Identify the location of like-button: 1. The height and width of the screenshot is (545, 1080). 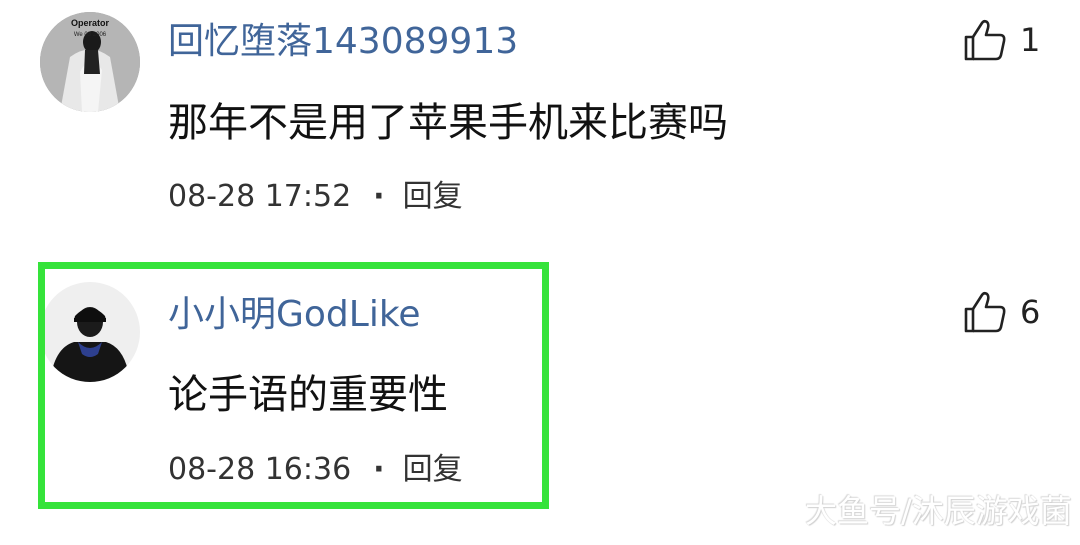
(1001, 40).